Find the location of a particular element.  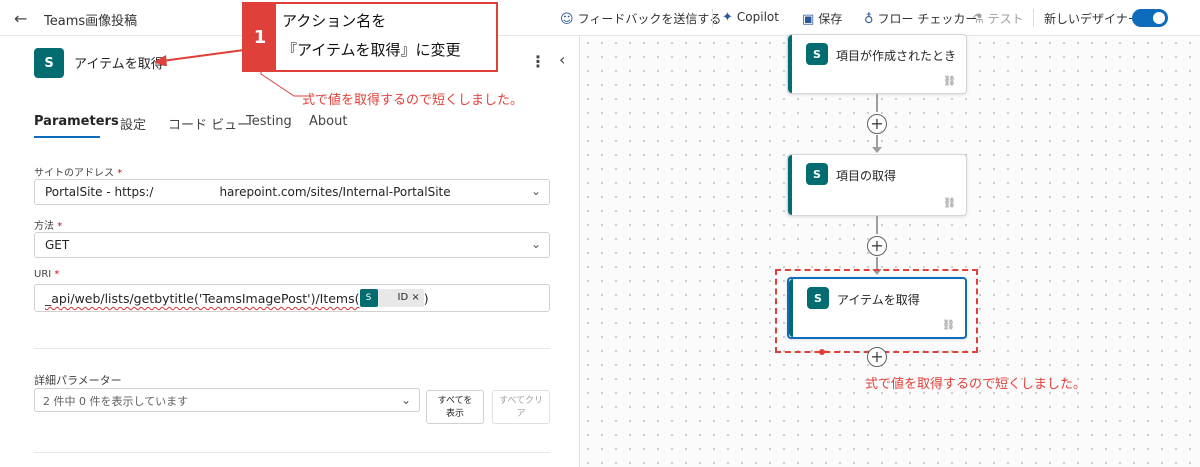

show-all-line2: 表示 is located at coordinates (454, 414).